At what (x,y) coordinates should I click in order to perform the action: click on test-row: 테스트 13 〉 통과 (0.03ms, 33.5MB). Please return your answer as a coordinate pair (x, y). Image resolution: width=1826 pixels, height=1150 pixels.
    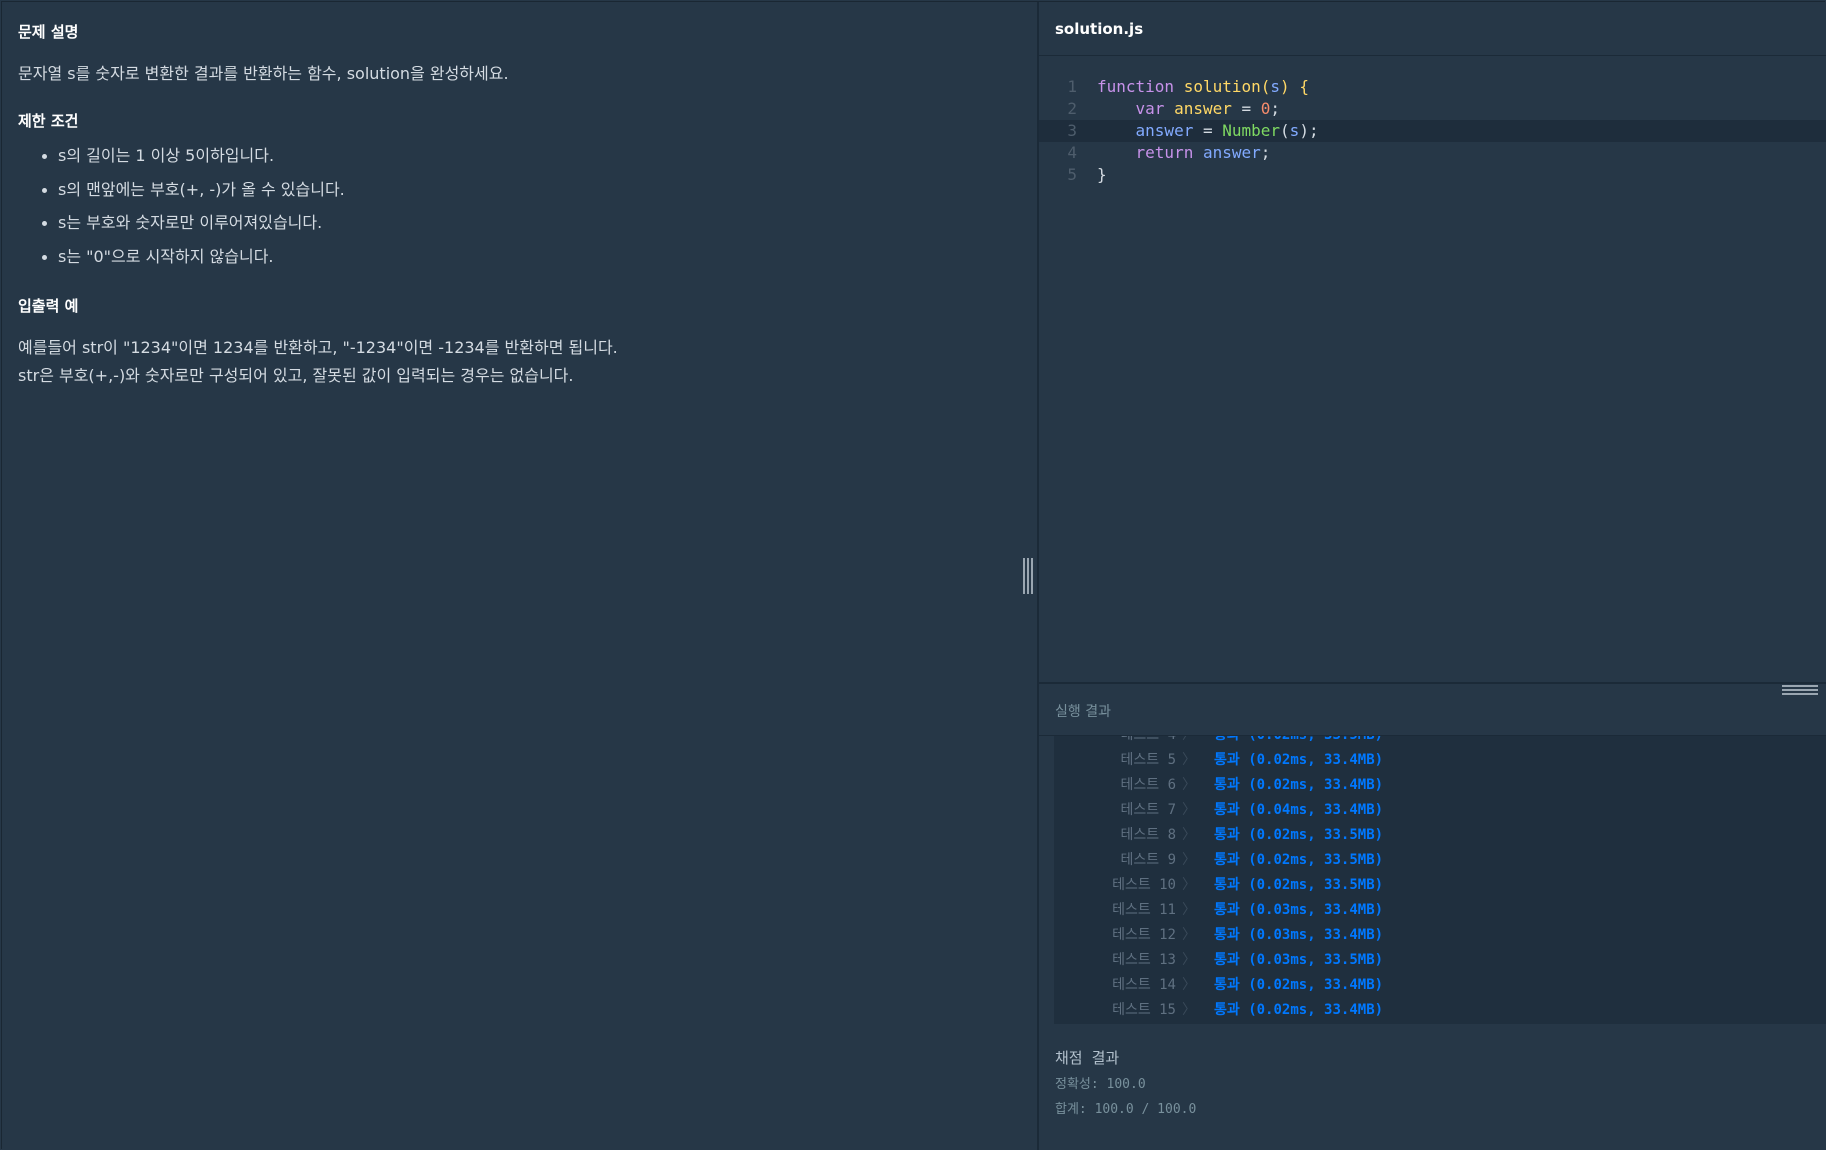
    Looking at the image, I should click on (1440, 960).